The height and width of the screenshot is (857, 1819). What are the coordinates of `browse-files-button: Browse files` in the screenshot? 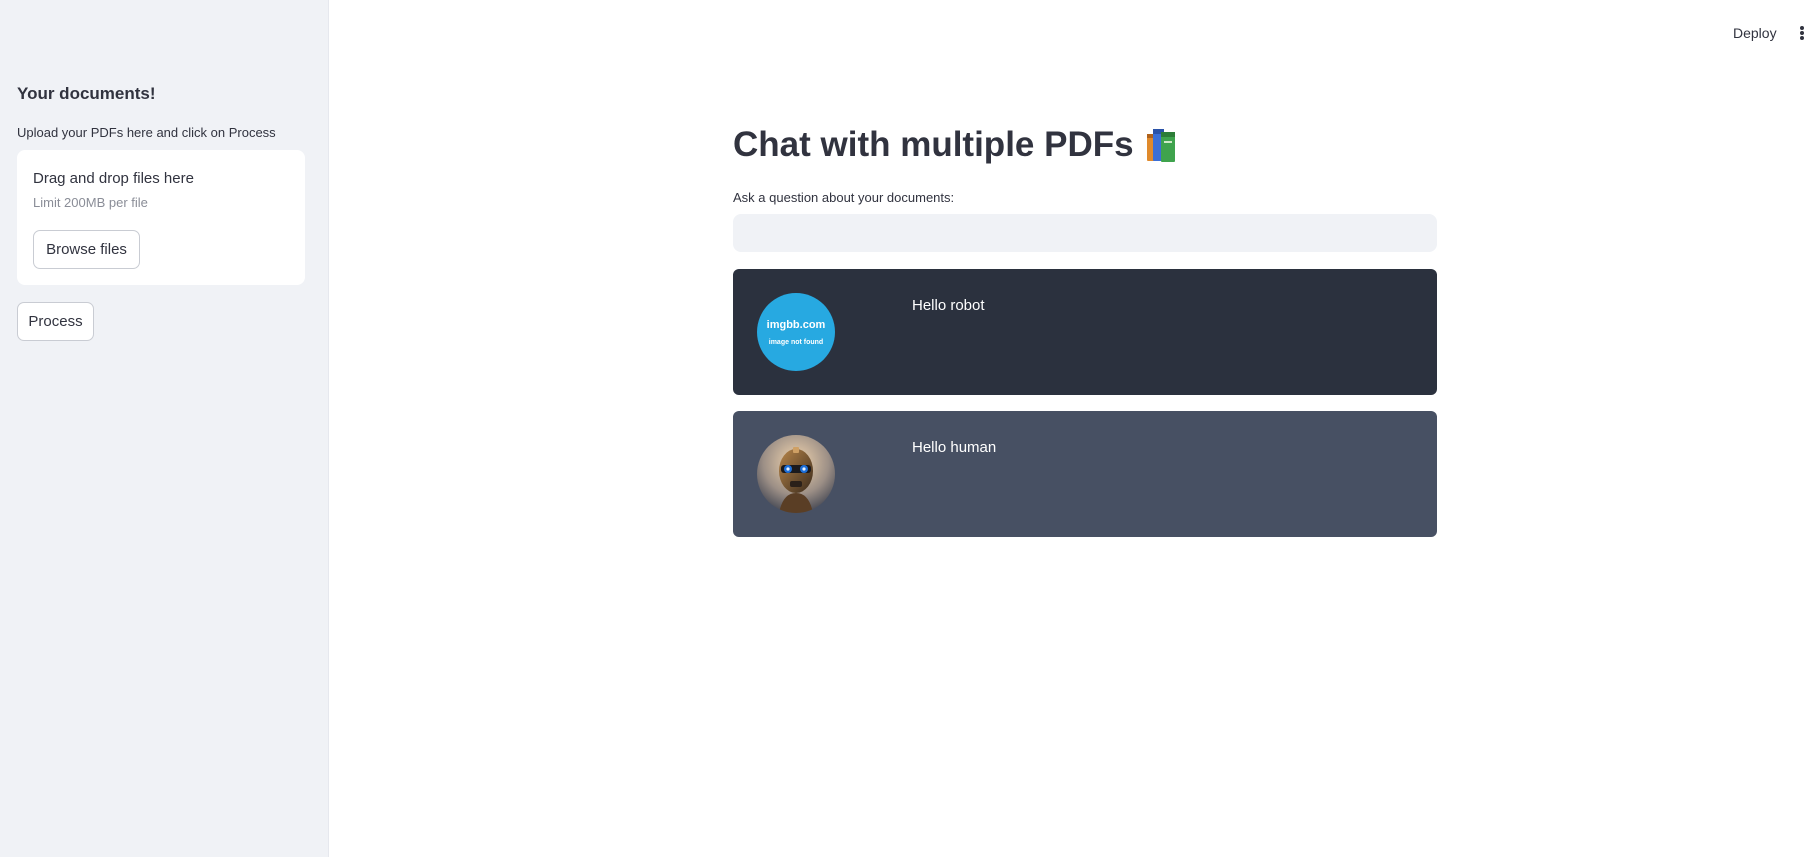 It's located at (86, 249).